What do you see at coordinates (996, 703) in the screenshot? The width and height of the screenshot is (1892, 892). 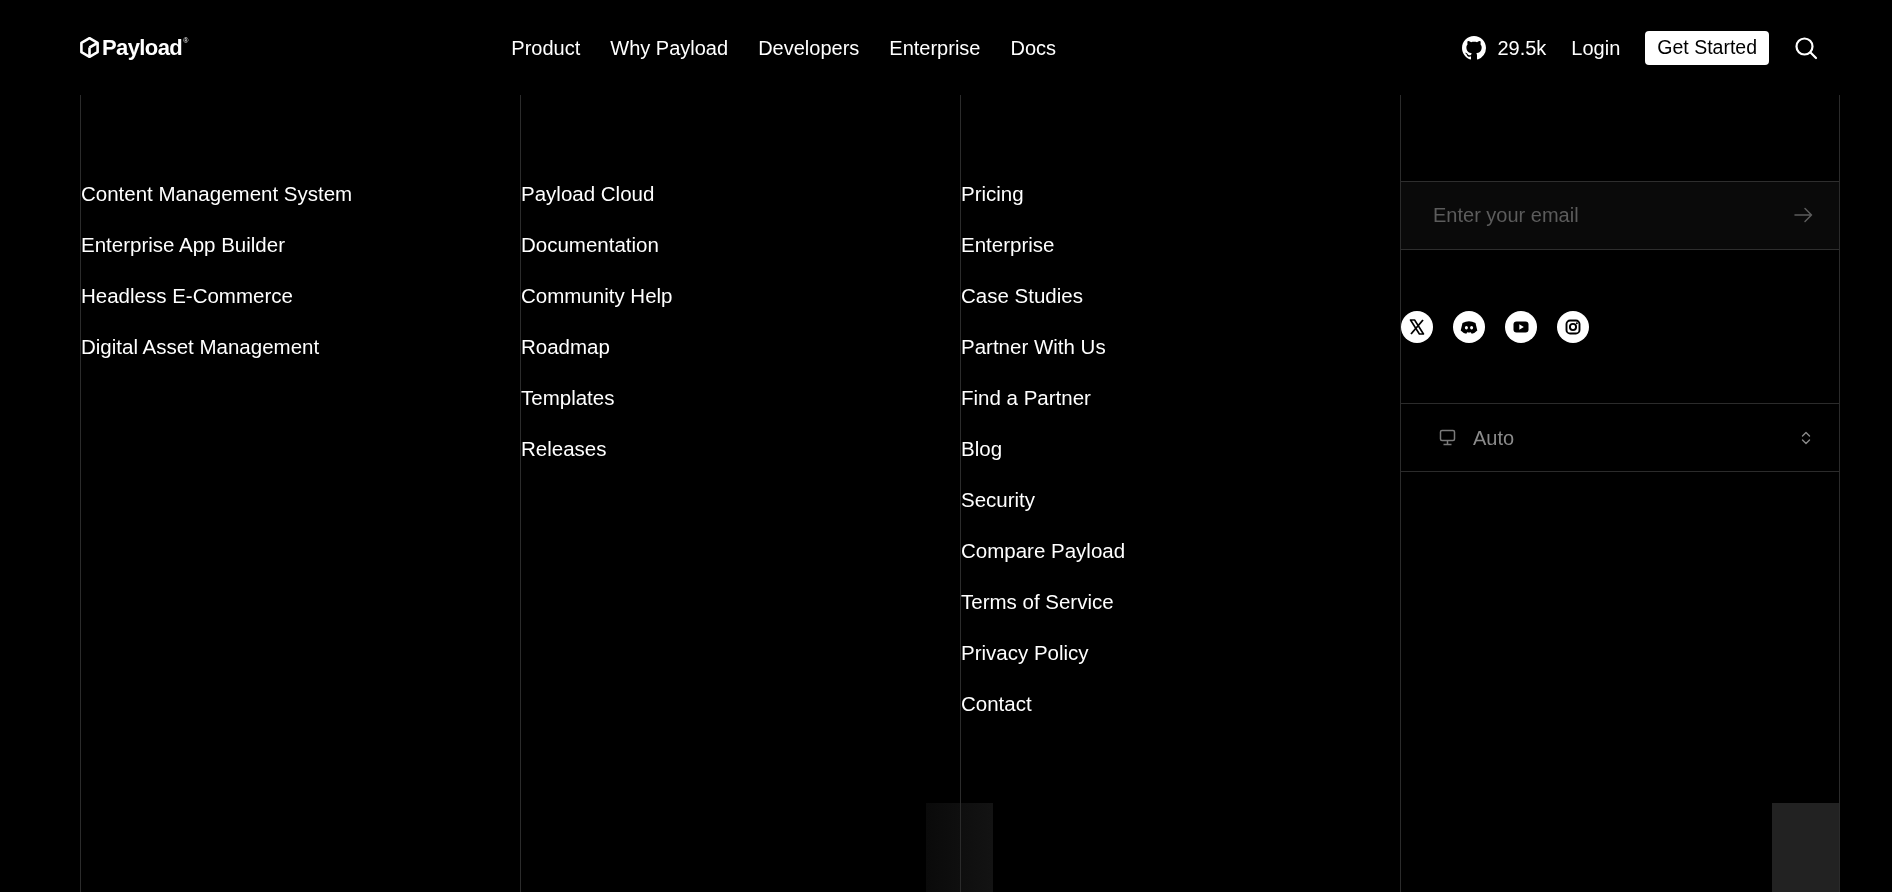 I see `footer-link: Contact` at bounding box center [996, 703].